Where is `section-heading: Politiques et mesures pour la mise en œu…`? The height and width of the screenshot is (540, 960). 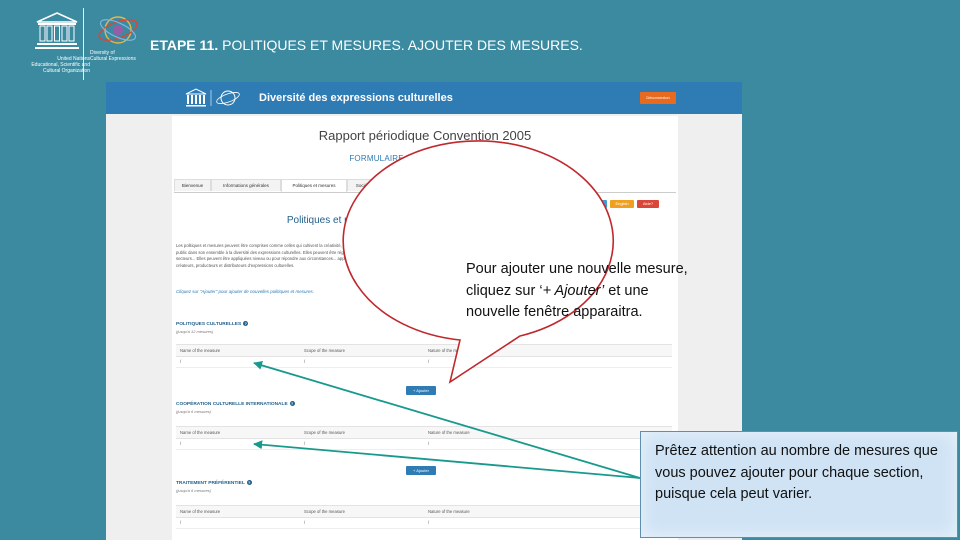 section-heading: Politiques et mesures pour la mise en œu… is located at coordinates (425, 220).